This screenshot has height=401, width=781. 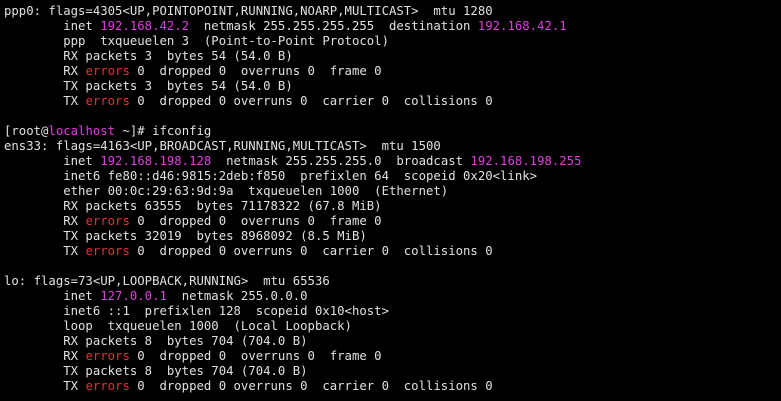 I want to click on highlighted-value: localhost, so click(x=82, y=131).